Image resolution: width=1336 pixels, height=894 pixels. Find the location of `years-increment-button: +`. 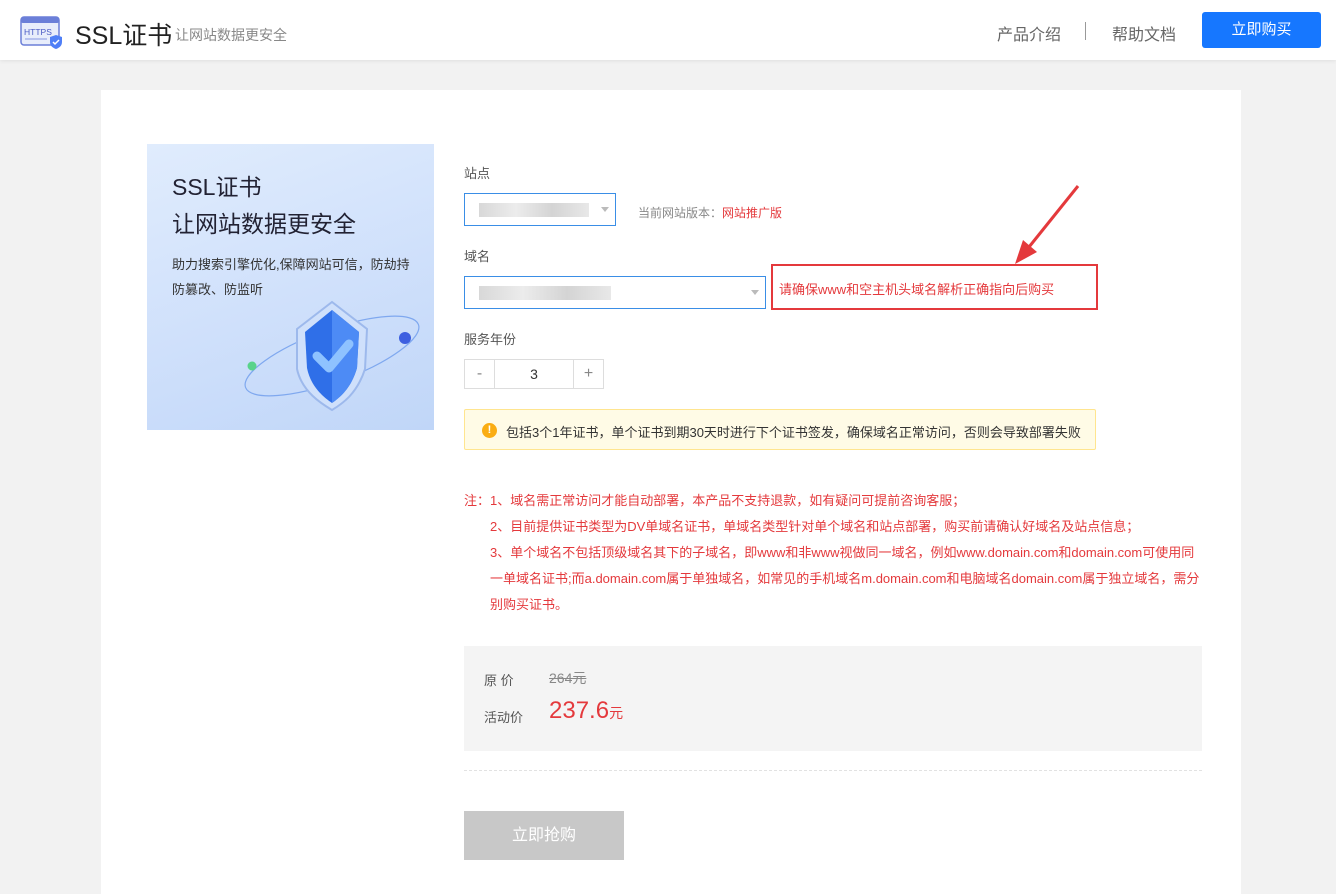

years-increment-button: + is located at coordinates (588, 374).